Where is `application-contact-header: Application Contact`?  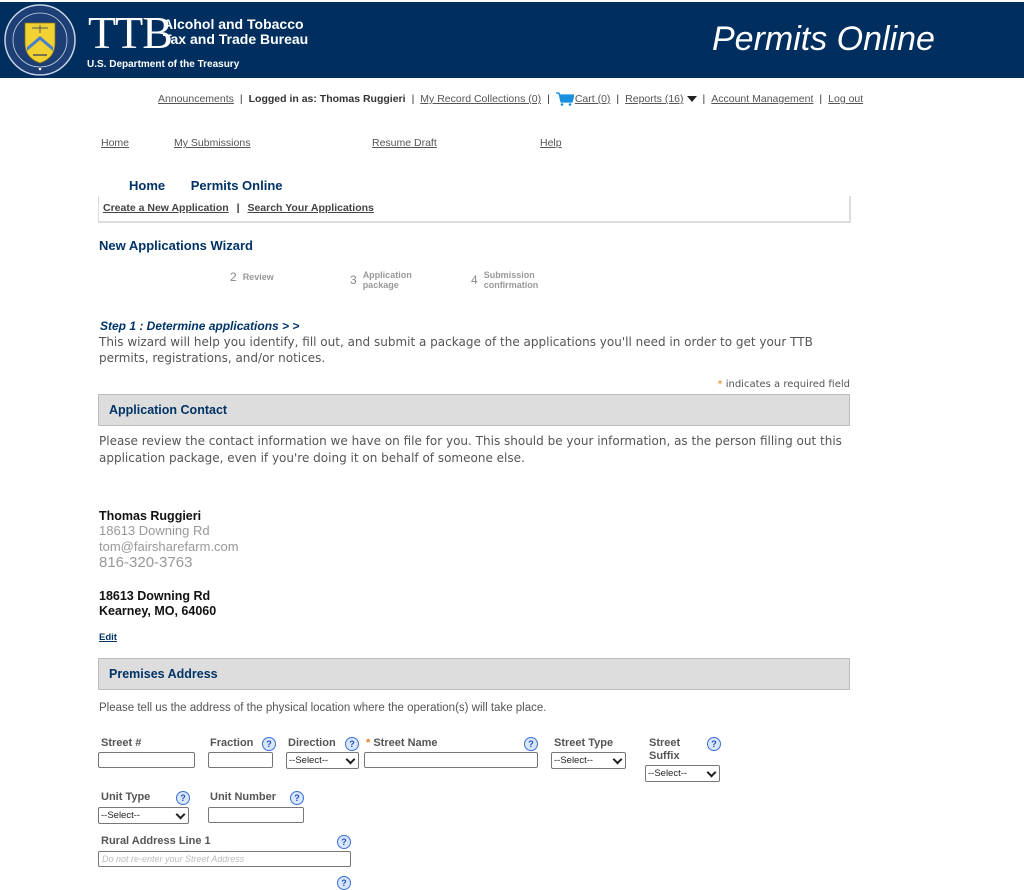
application-contact-header: Application Contact is located at coordinates (474, 410).